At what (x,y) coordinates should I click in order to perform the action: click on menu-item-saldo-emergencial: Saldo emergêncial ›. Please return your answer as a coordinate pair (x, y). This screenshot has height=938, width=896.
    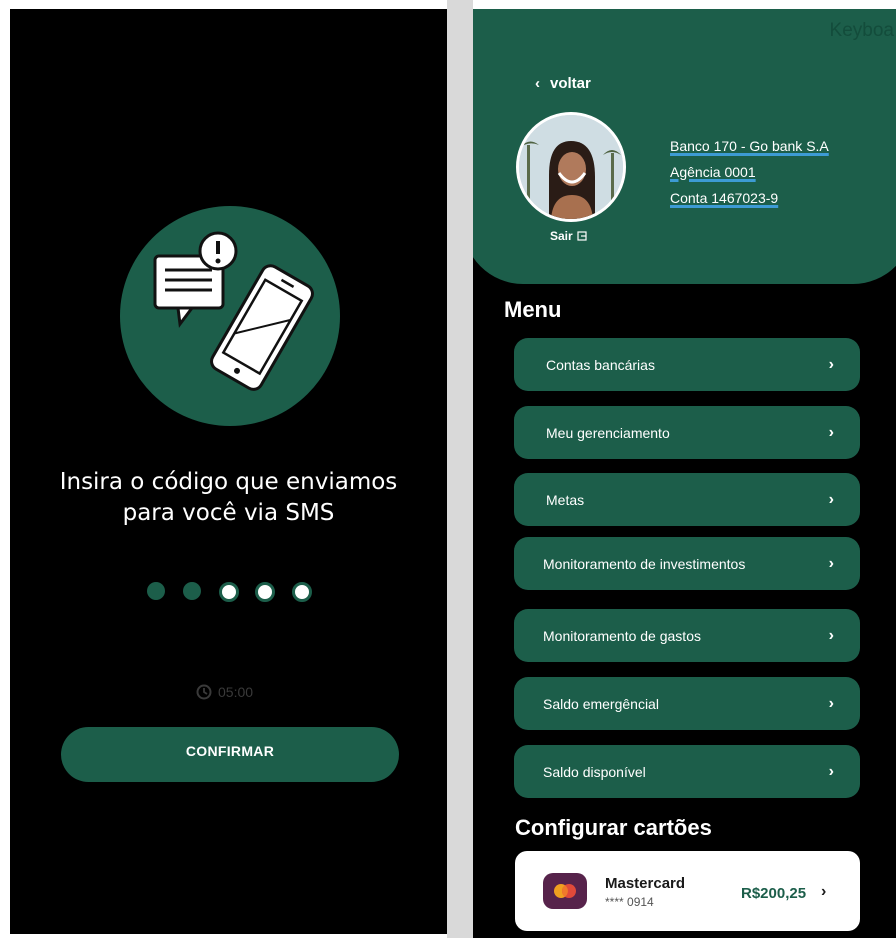
    Looking at the image, I should click on (687, 703).